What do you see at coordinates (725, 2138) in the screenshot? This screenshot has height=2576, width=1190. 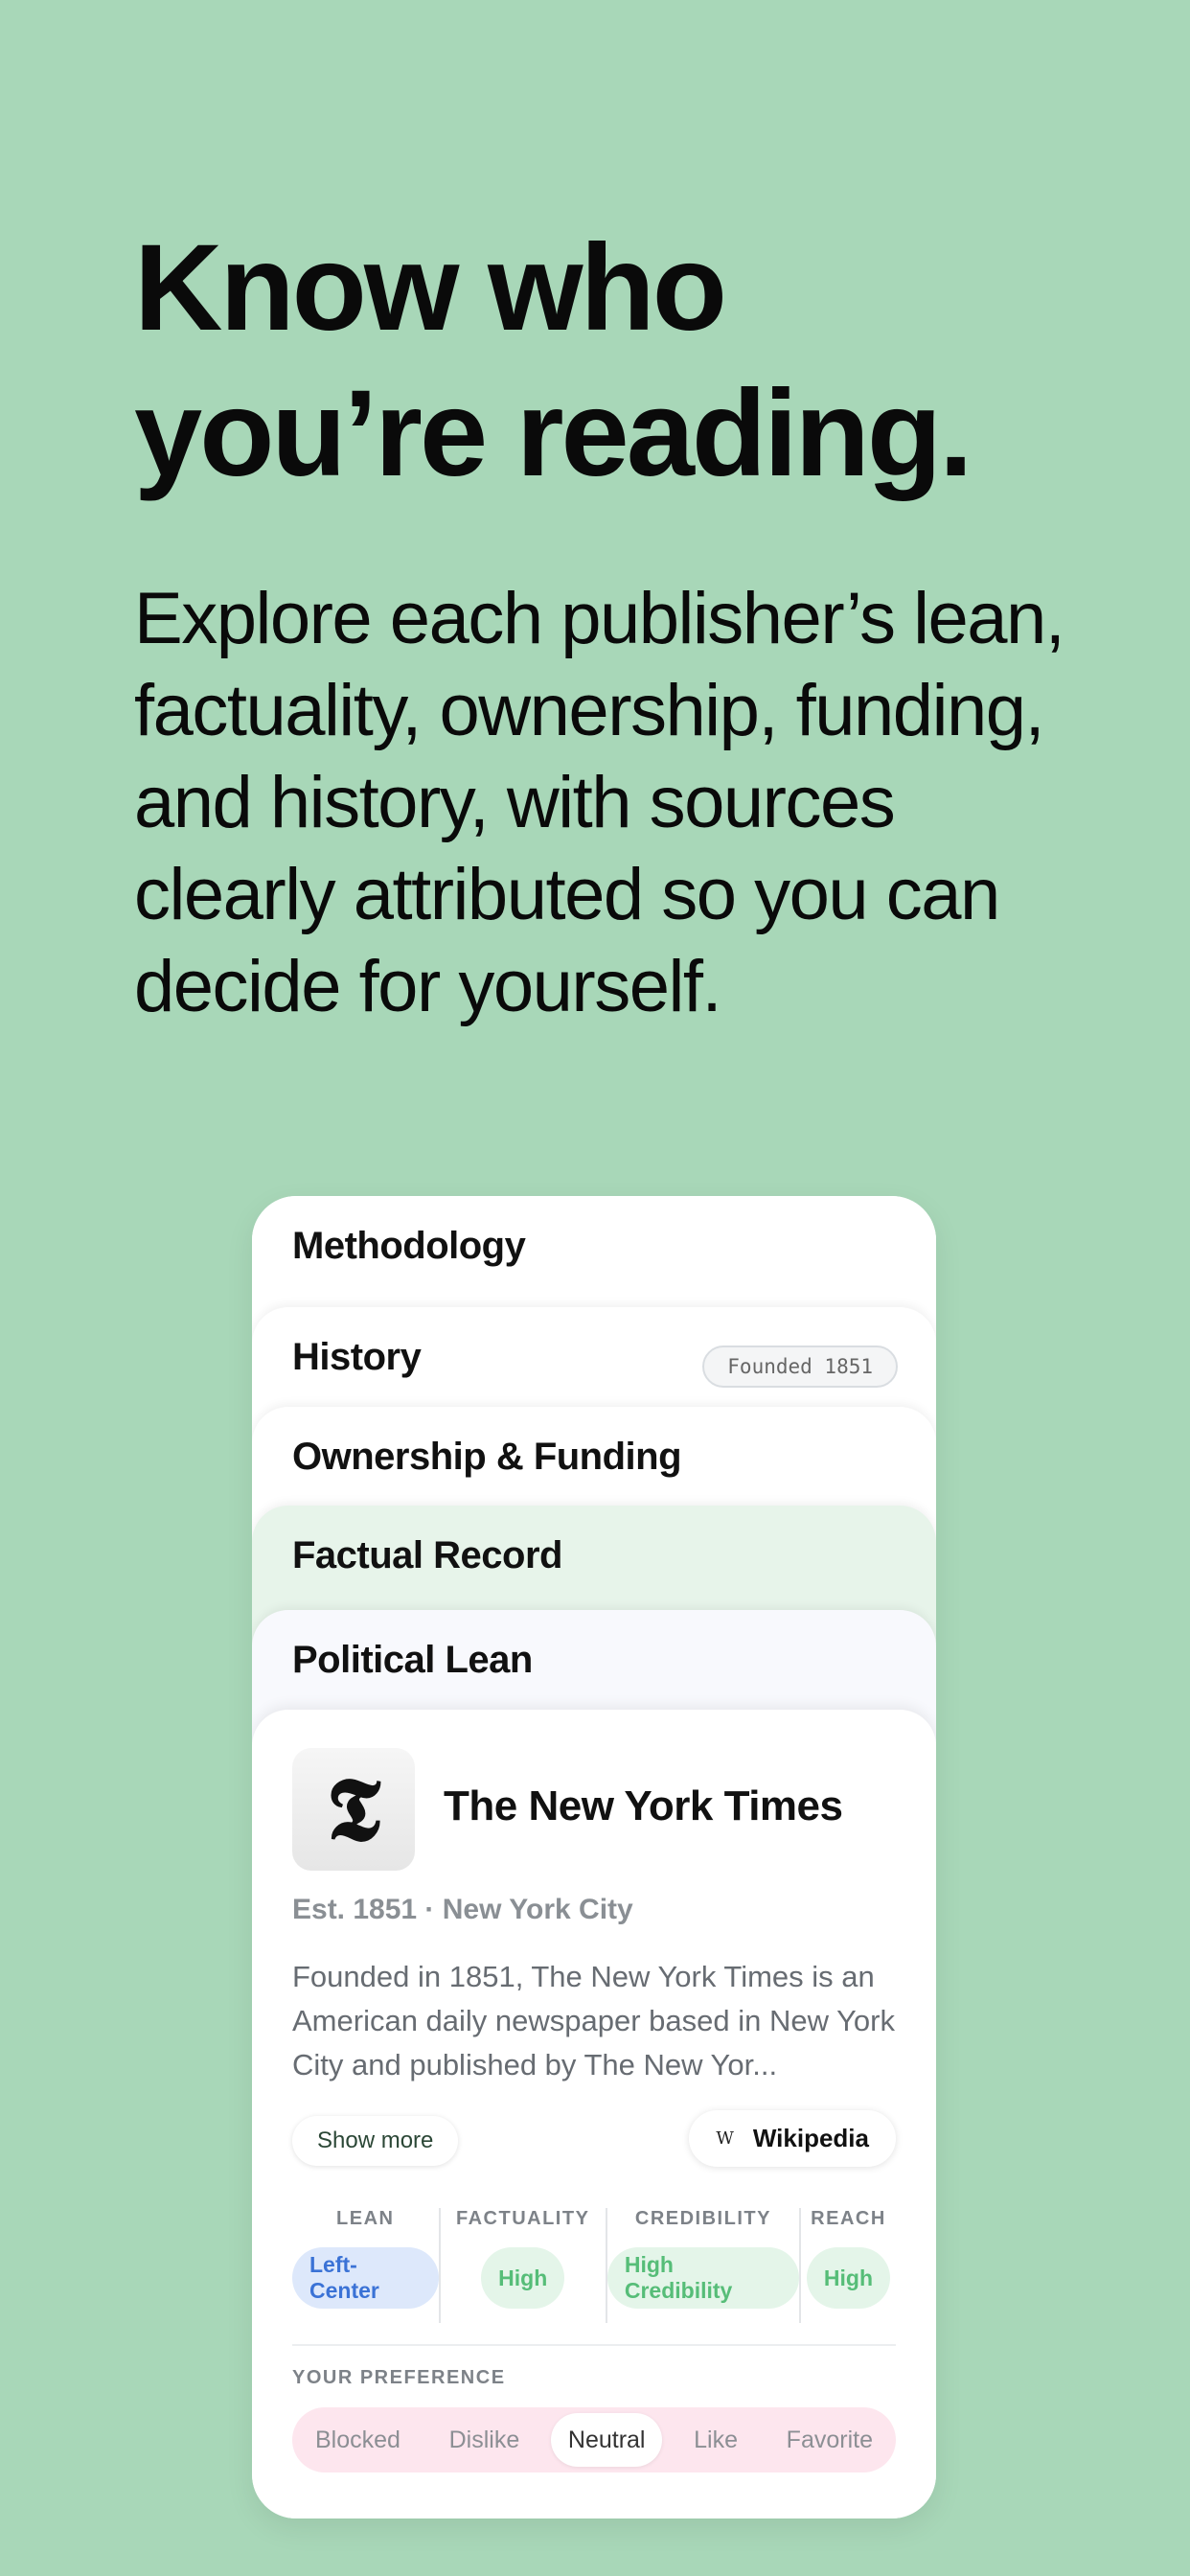 I see `wikipedia-icon: W` at bounding box center [725, 2138].